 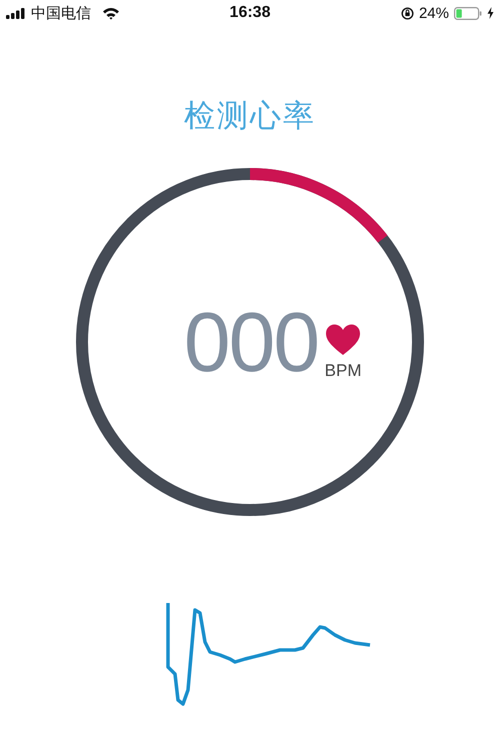 What do you see at coordinates (407, 13) in the screenshot?
I see `orientation-lock-icon` at bounding box center [407, 13].